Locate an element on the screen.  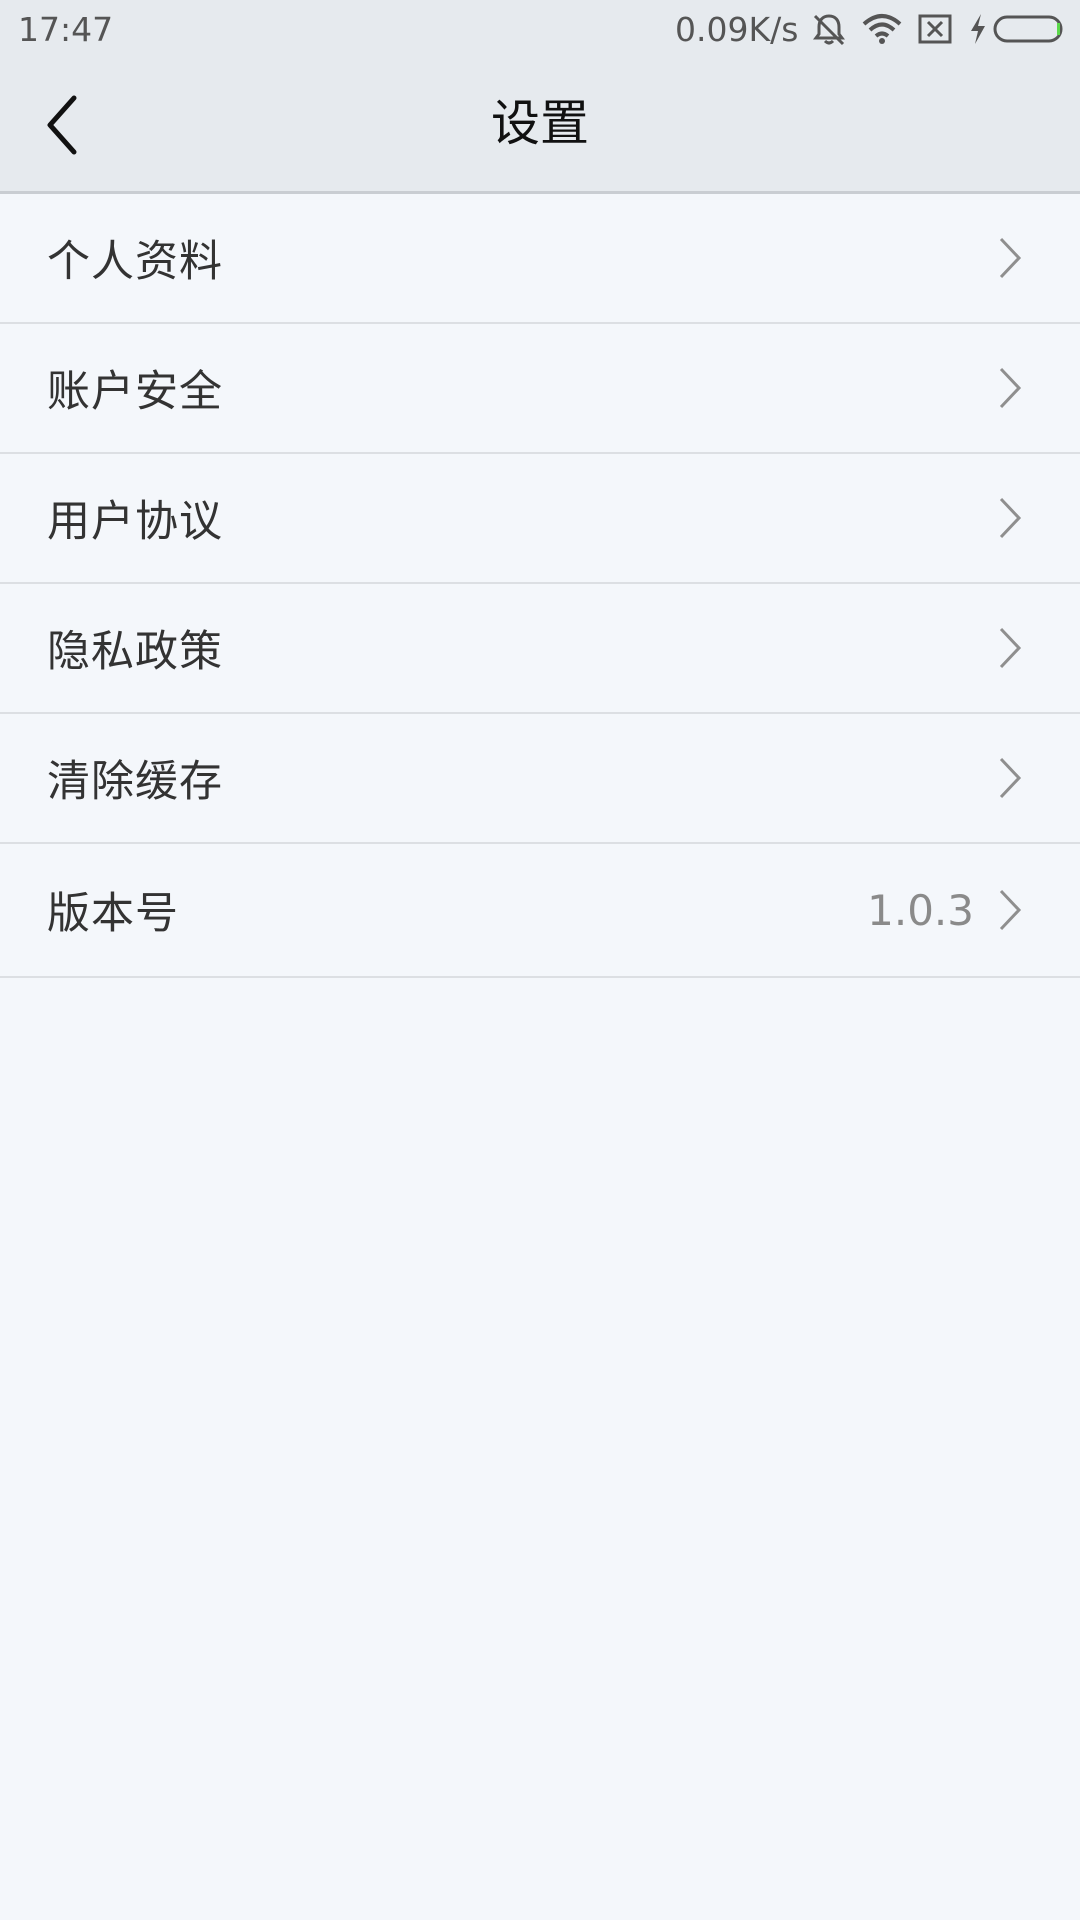
settings-item-label: 用户协议 is located at coordinates (135, 522).